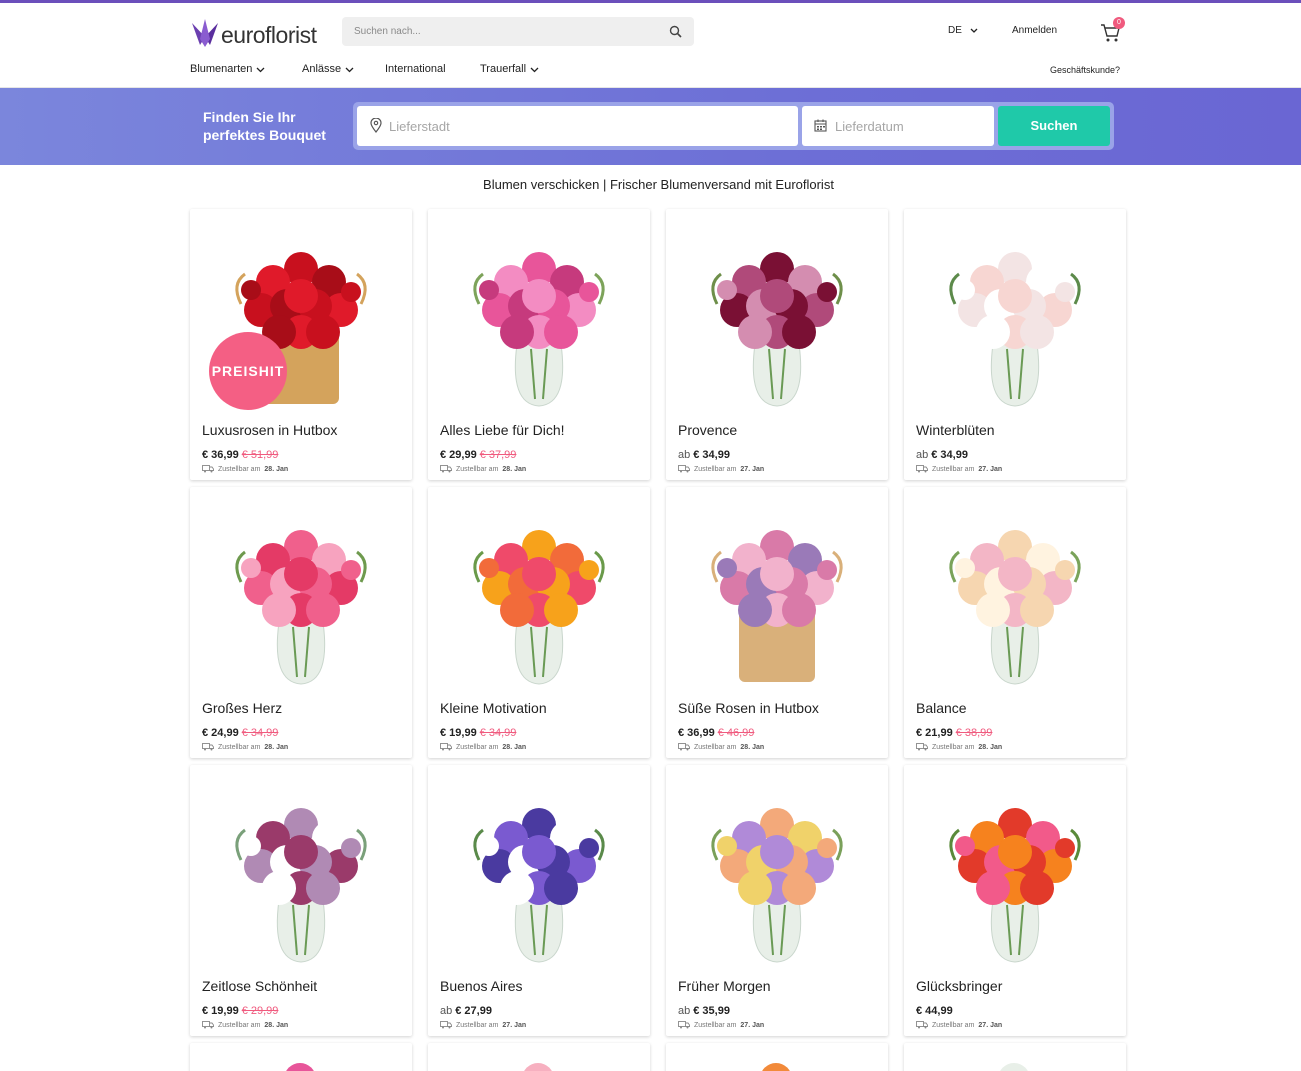 This screenshot has height=1071, width=1301. I want to click on search-button: Suchen, so click(1054, 126).